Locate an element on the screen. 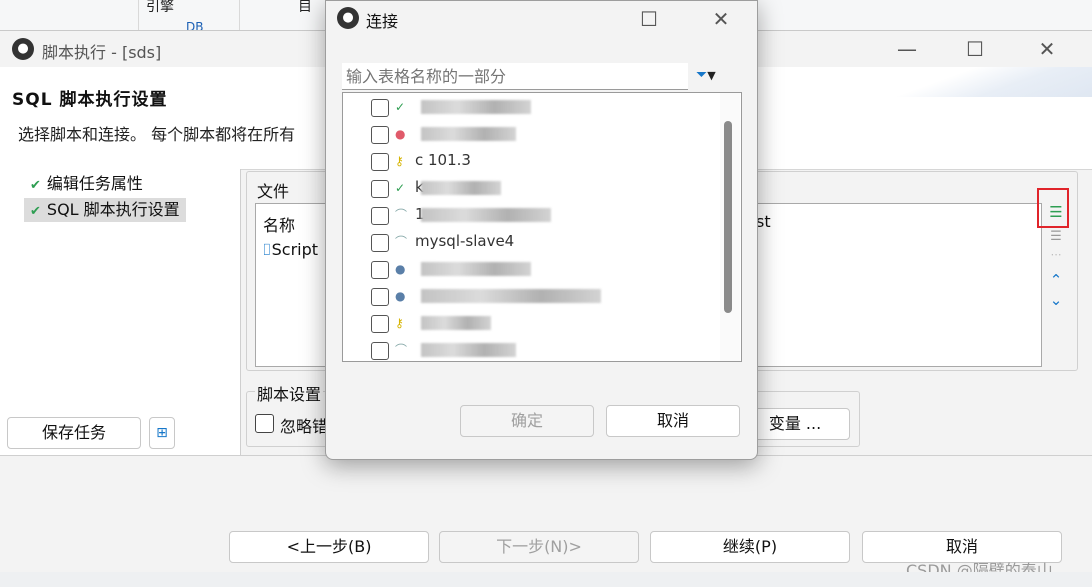  nav-item-label: 编辑任务属性 is located at coordinates (94, 183).